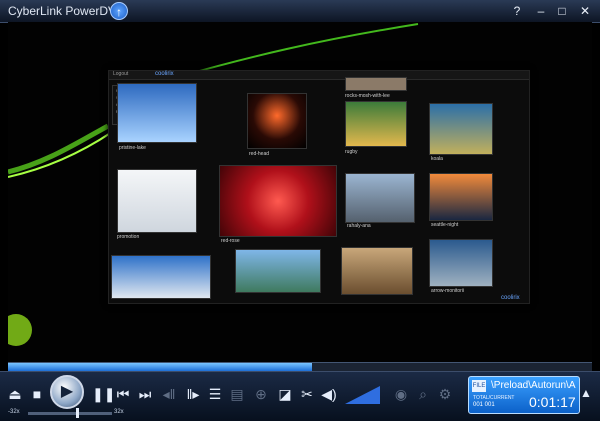 The image size is (600, 421). I want to click on title-bar: CyberLink PowerDVD ↑ ? – □ ✕, so click(300, 11).